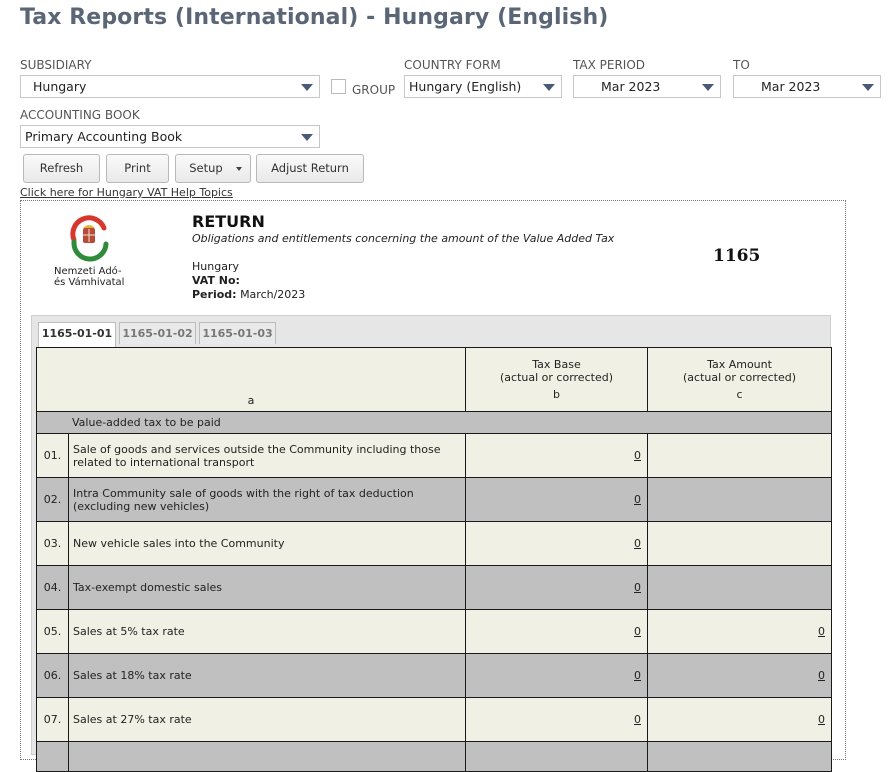  Describe the element at coordinates (137, 168) in the screenshot. I see `print-button: Print` at that location.